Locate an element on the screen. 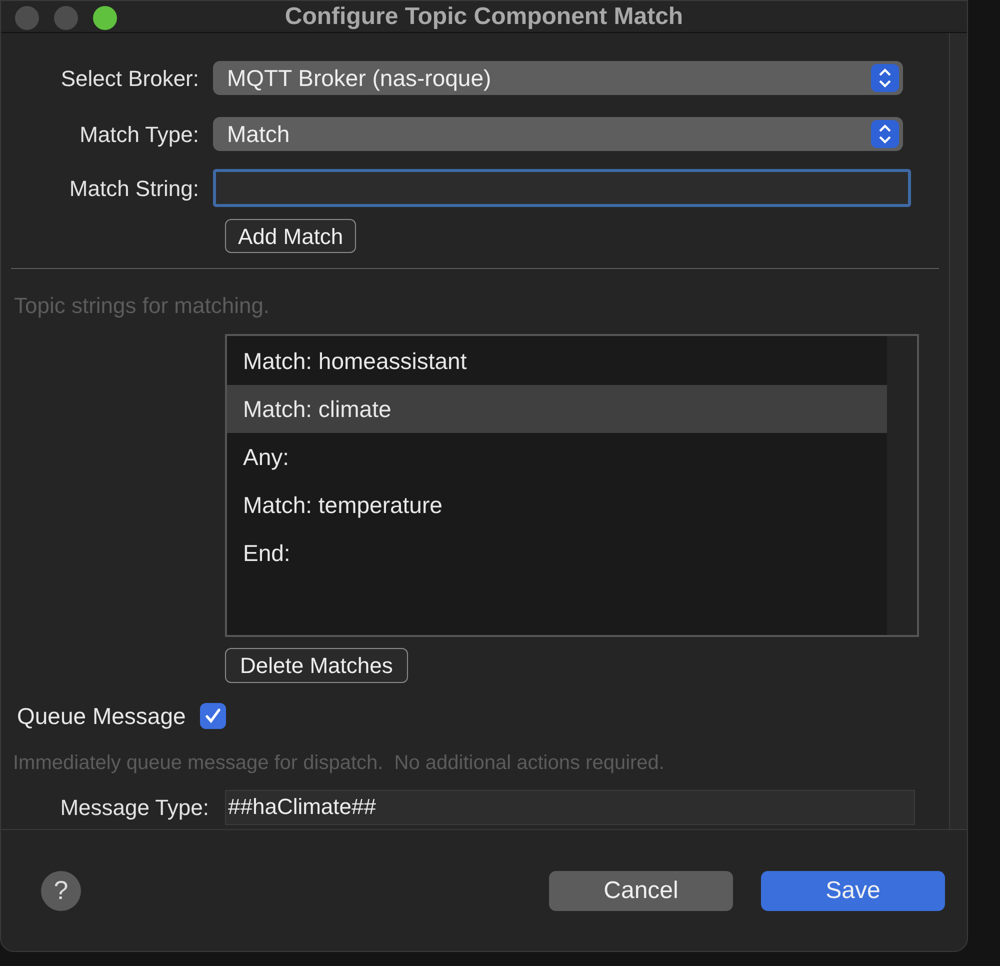  match-string-field is located at coordinates (562, 188).